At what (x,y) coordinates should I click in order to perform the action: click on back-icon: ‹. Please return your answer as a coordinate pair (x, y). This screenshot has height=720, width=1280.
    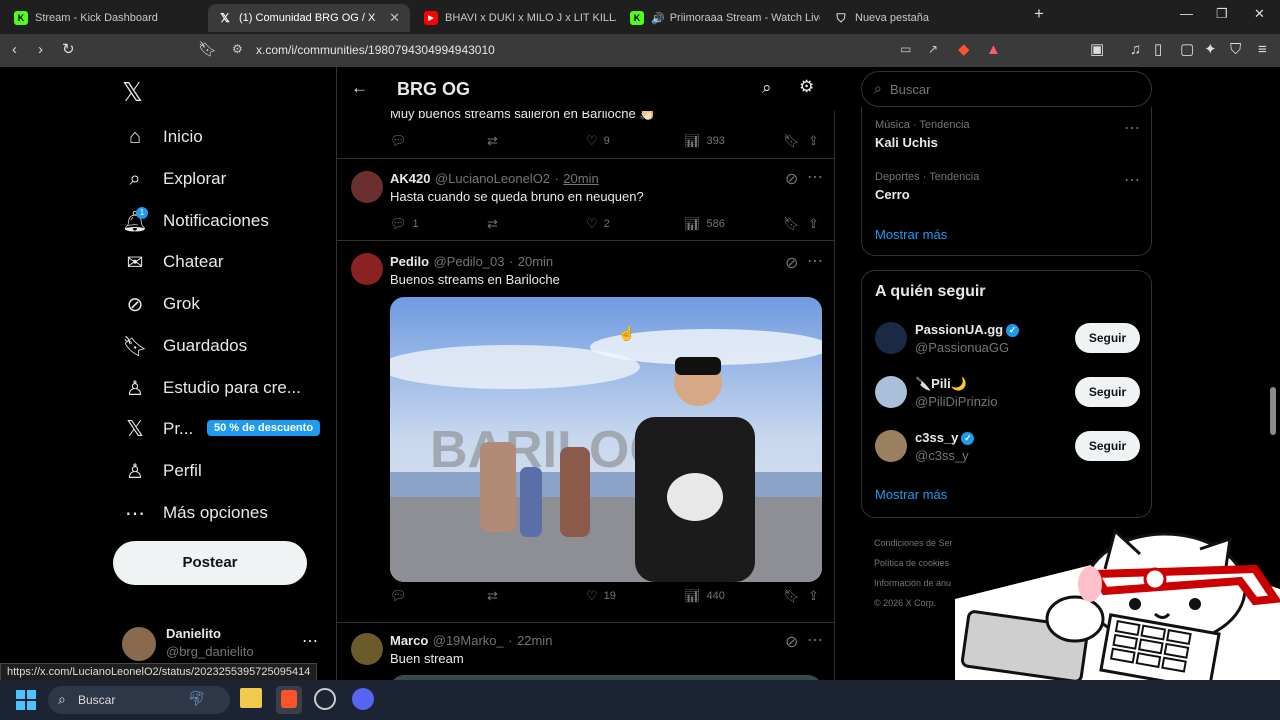
    Looking at the image, I should click on (14, 50).